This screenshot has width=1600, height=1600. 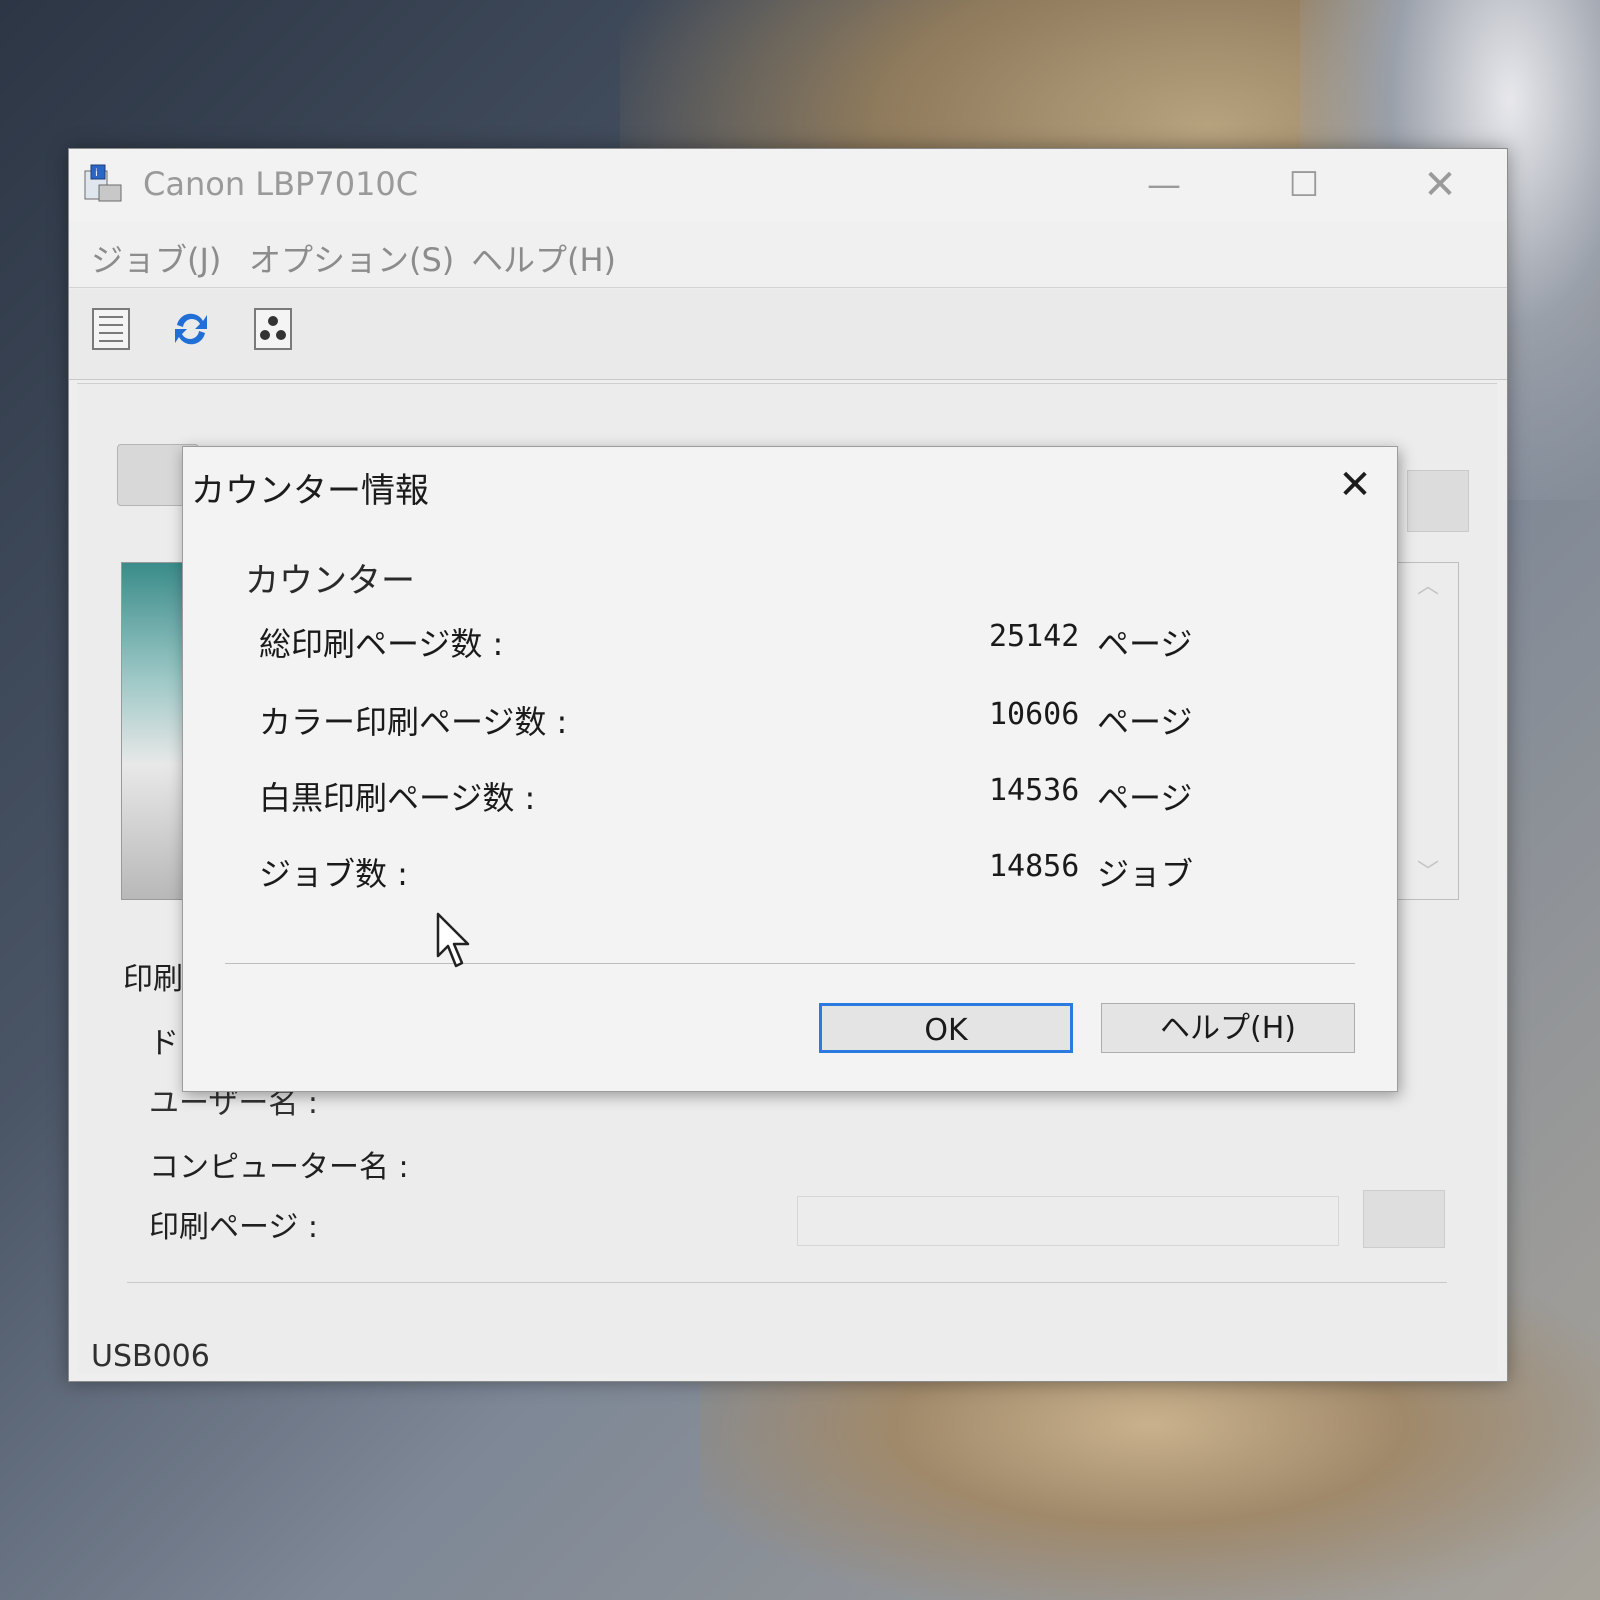 What do you see at coordinates (788, 334) in the screenshot?
I see `toolbar` at bounding box center [788, 334].